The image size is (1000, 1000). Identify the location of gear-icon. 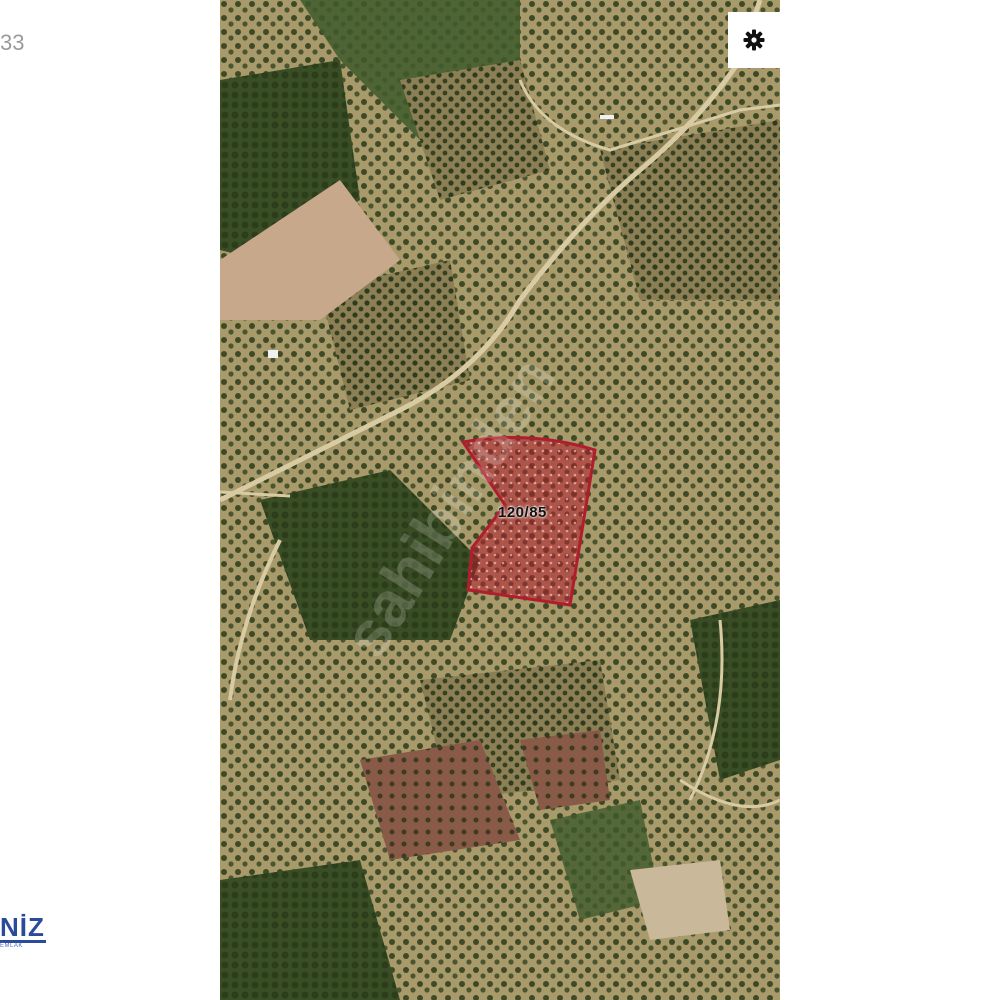
(754, 40).